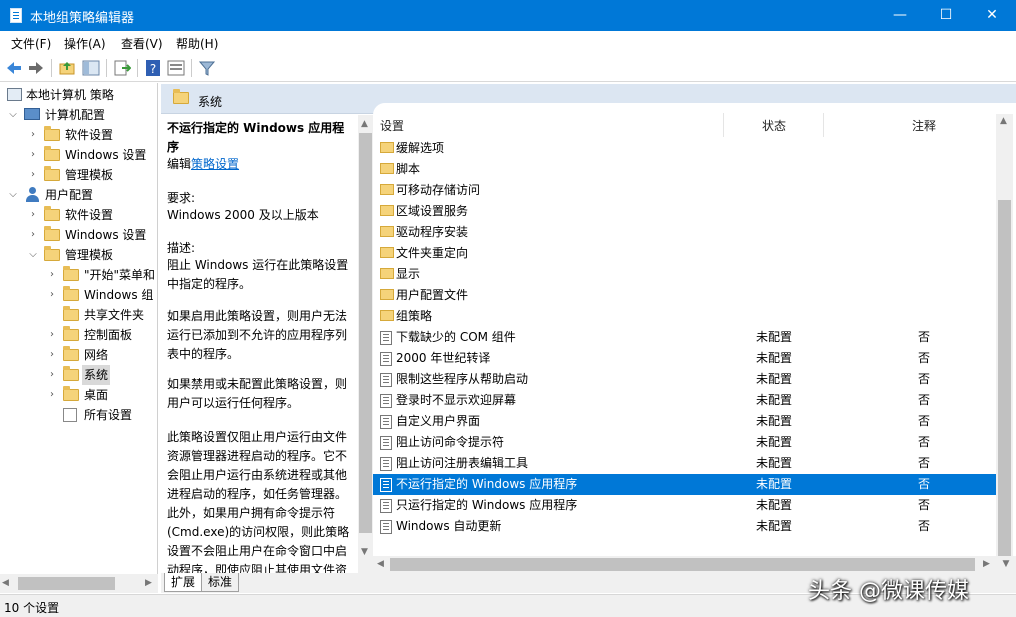 The width and height of the screenshot is (1016, 617). I want to click on menu-file: 文件(F), so click(31, 43).